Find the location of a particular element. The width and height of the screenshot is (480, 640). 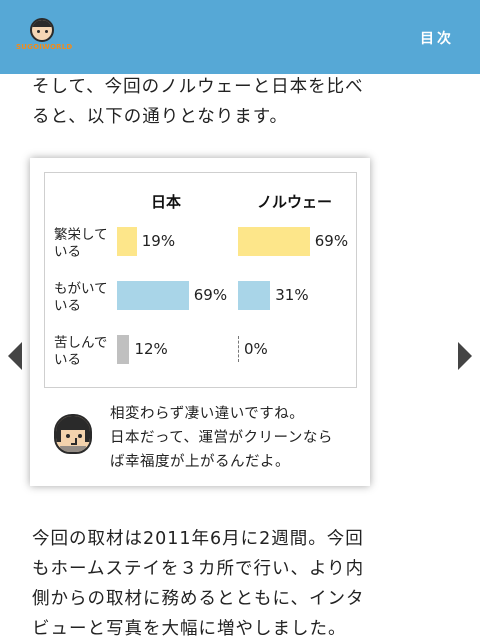

comment-line: 日本だって、運営がクリーンなら is located at coordinates (221, 438).